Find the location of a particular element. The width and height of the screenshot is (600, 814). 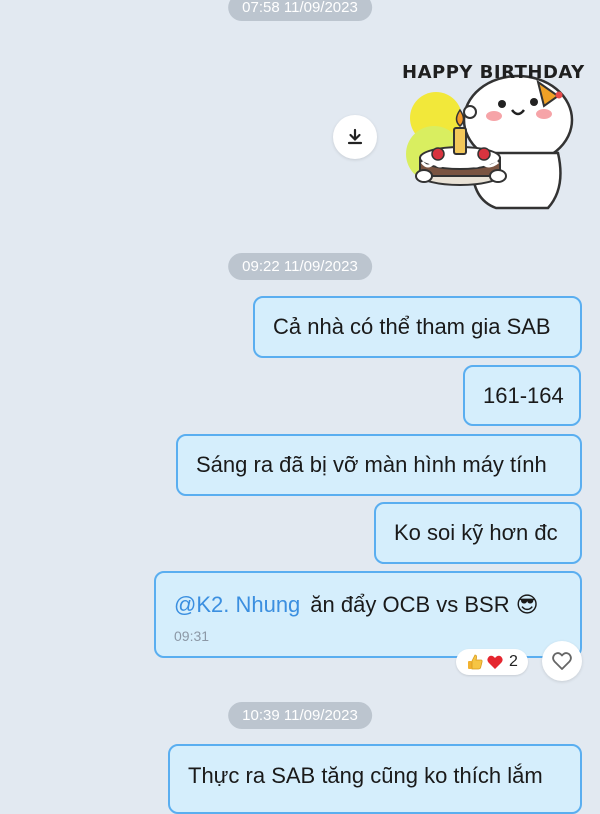

message-bubble: 161-164 is located at coordinates (522, 395).